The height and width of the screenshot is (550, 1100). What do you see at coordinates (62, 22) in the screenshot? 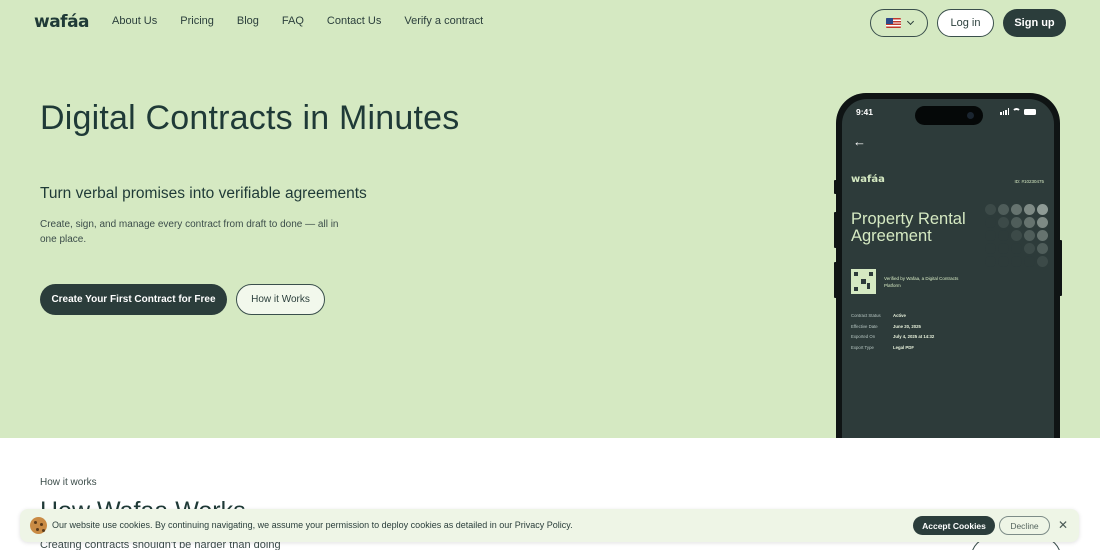
I see `wafaa-logo: wafáa` at bounding box center [62, 22].